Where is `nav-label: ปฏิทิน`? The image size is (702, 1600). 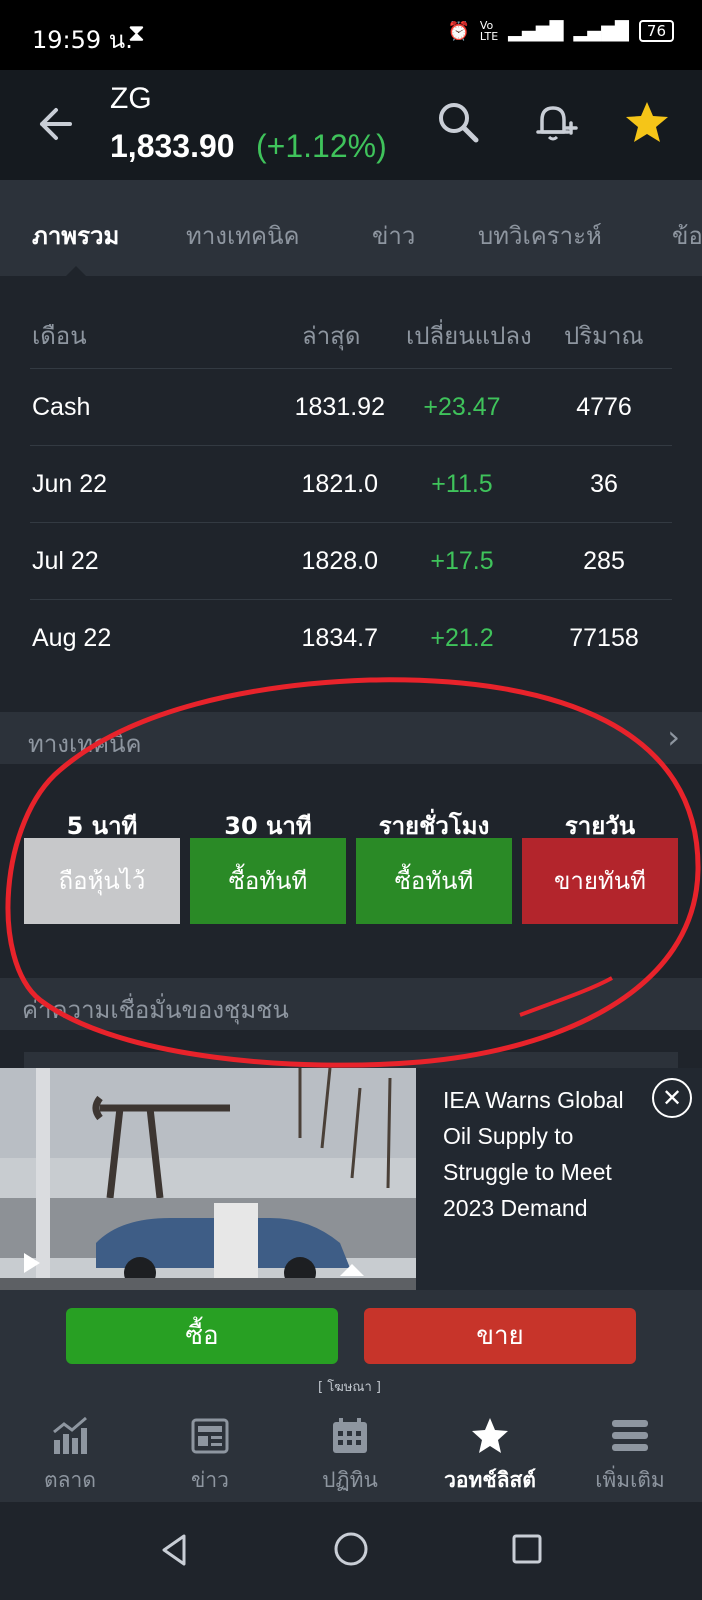
nav-label: ปฏิทิน is located at coordinates (350, 1480).